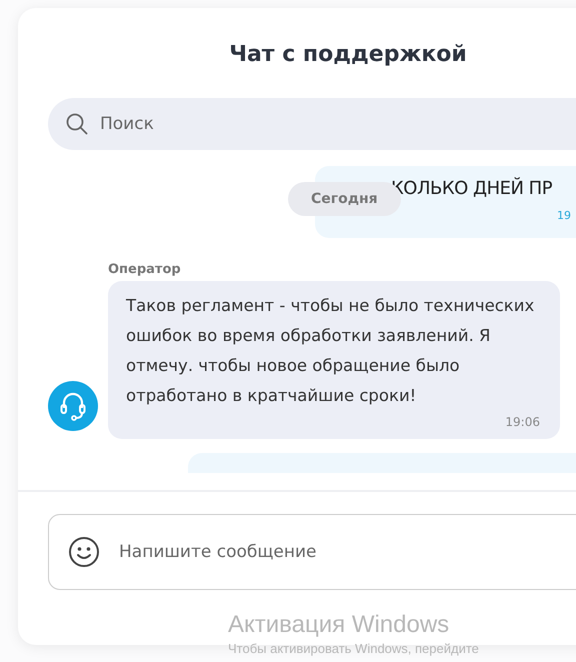 The height and width of the screenshot is (662, 576). Describe the element at coordinates (73, 406) in the screenshot. I see `headset-icon` at that location.